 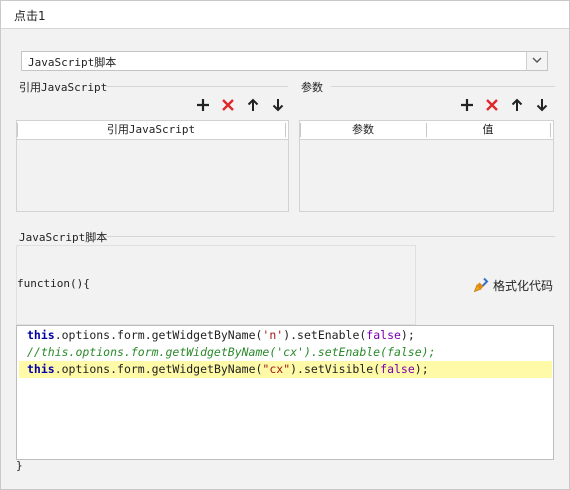 What do you see at coordinates (363, 130) in the screenshot?
I see `column-header-param: 参数` at bounding box center [363, 130].